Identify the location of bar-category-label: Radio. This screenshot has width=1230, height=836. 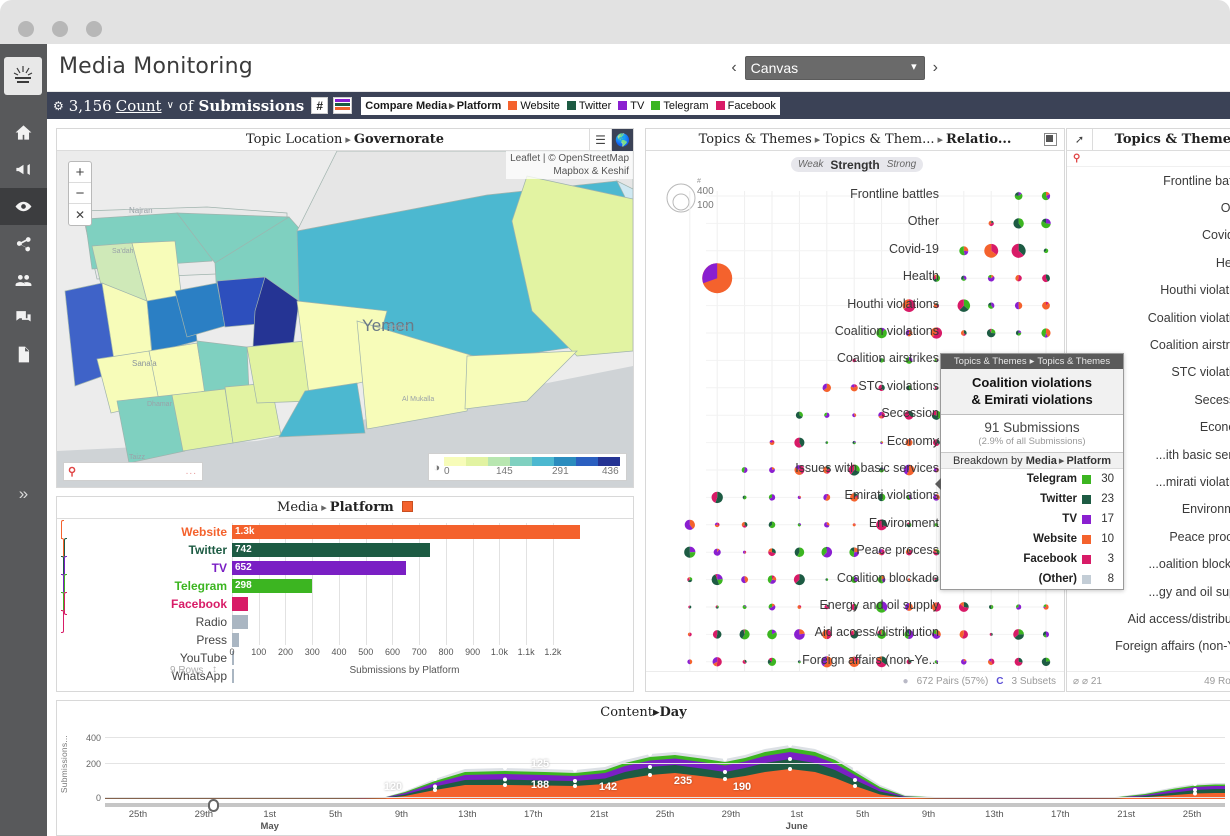
(172, 622).